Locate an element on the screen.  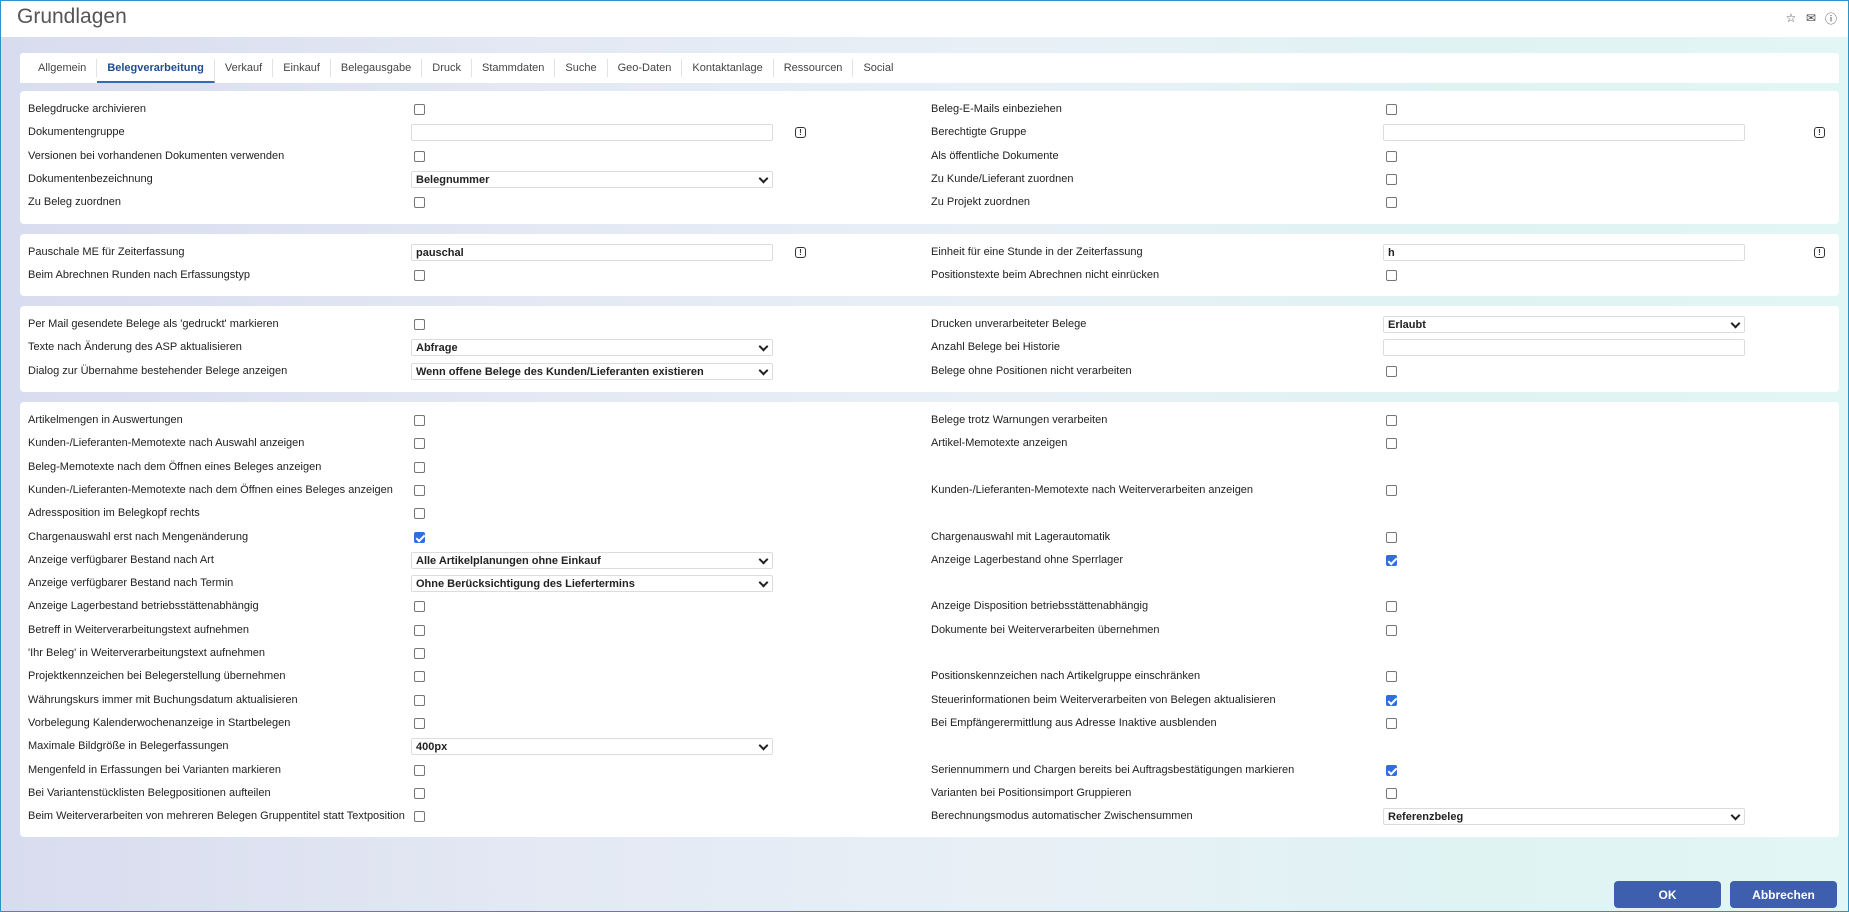
help-icon: ⓘ is located at coordinates (1831, 18).